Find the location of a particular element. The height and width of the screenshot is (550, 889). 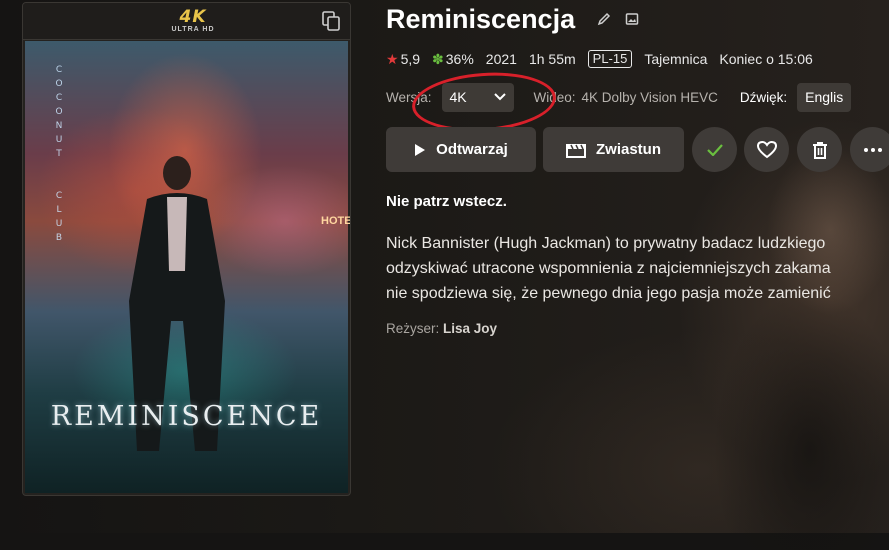

tagline: Nie patrz wstecz. is located at coordinates (446, 201).